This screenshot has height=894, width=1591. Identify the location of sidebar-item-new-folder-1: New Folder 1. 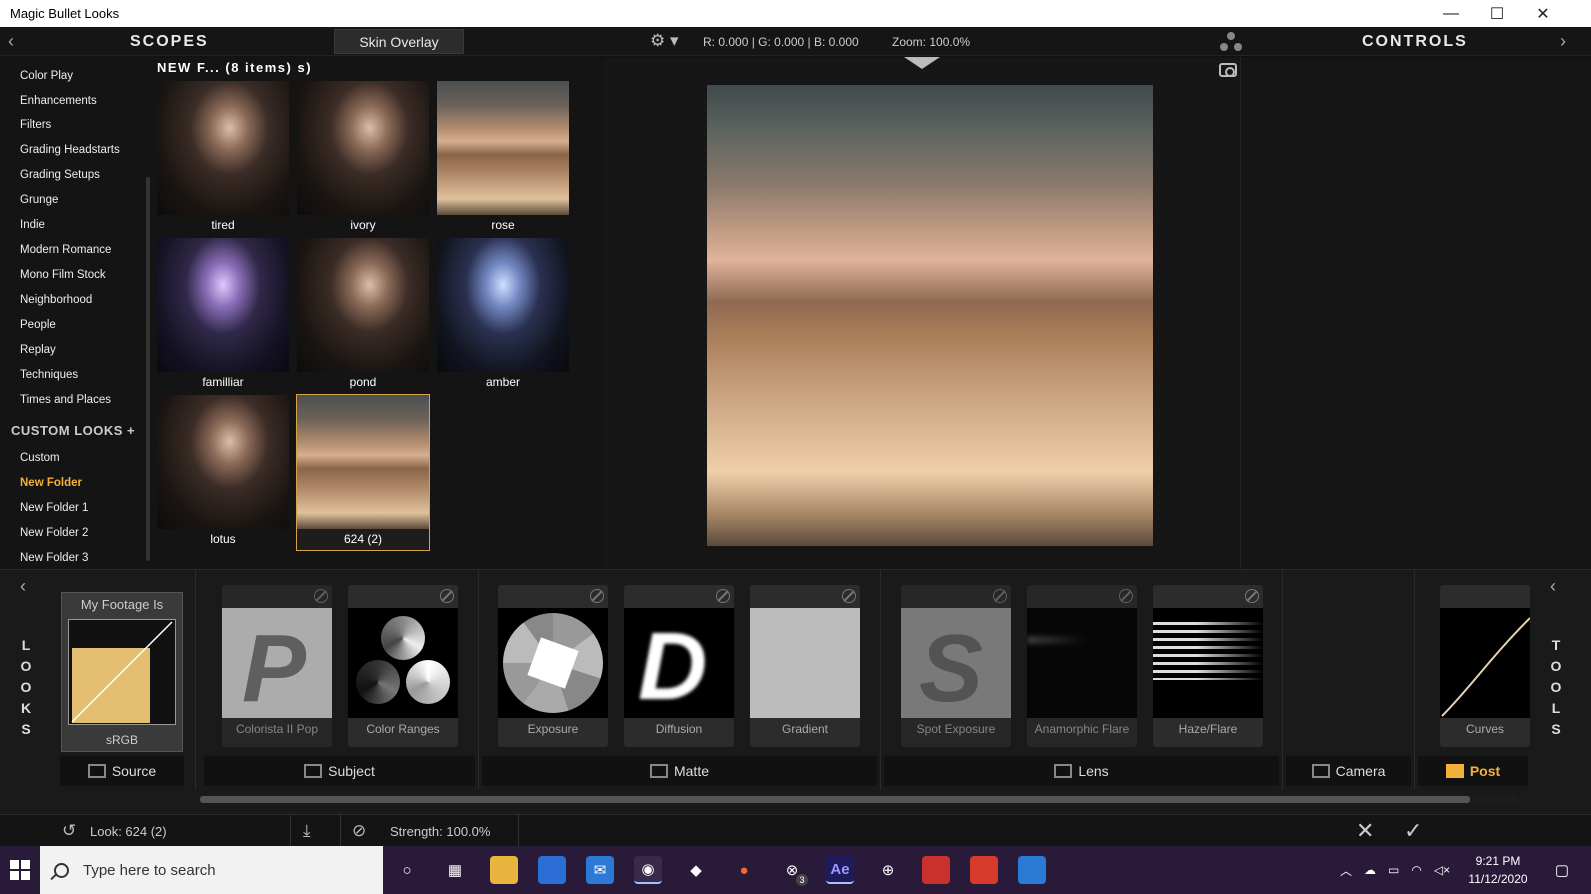
(54, 508).